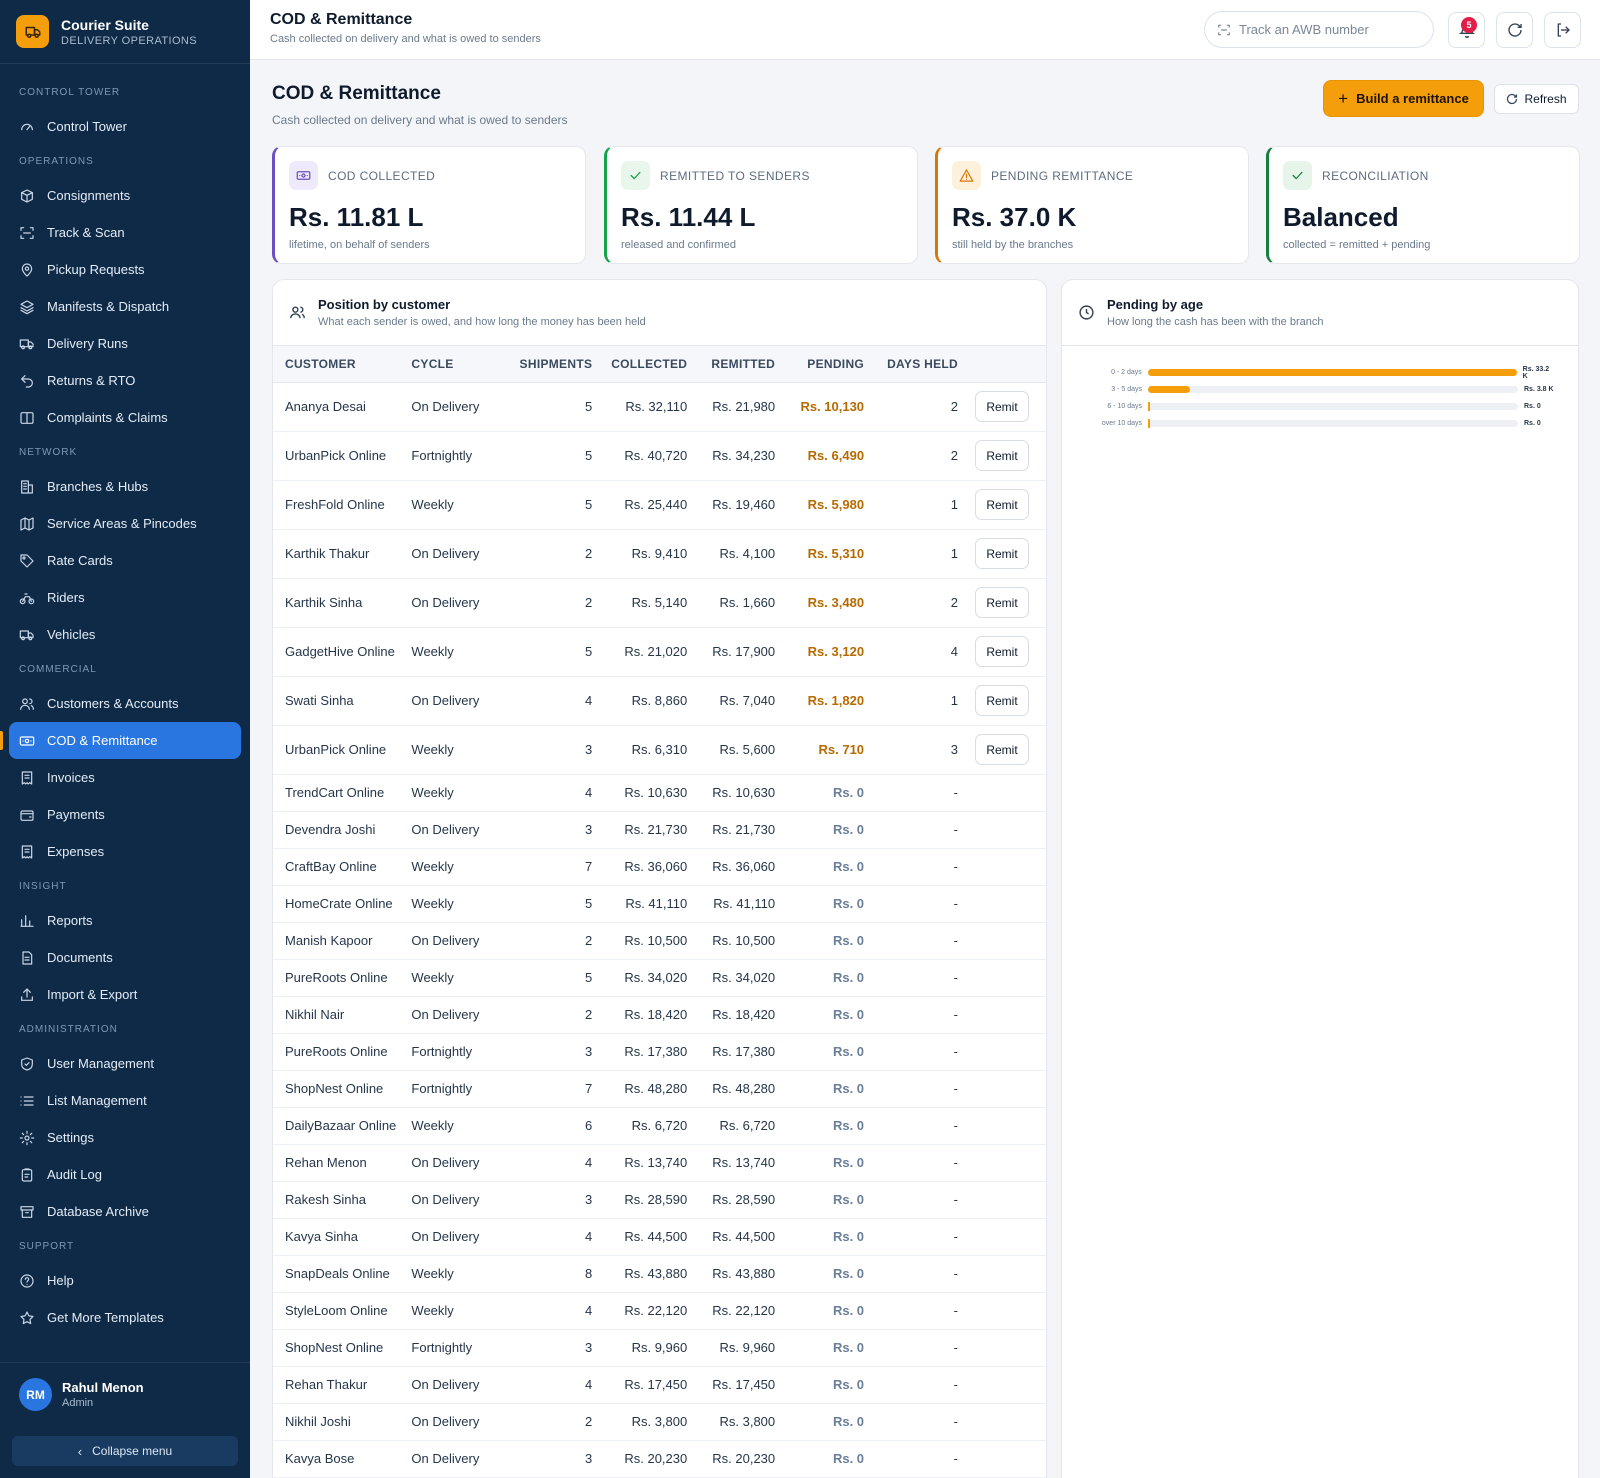 The height and width of the screenshot is (1478, 1600). What do you see at coordinates (125, 1137) in the screenshot?
I see `sidebar-item-settings: Settings` at bounding box center [125, 1137].